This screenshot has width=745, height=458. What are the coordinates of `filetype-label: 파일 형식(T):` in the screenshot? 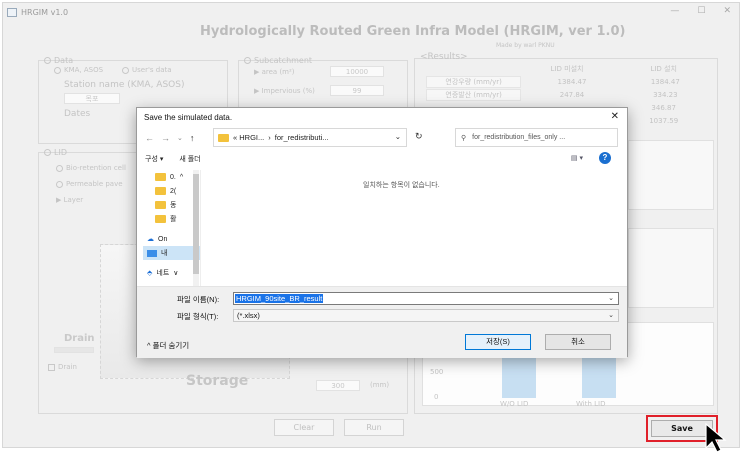 It's located at (198, 316).